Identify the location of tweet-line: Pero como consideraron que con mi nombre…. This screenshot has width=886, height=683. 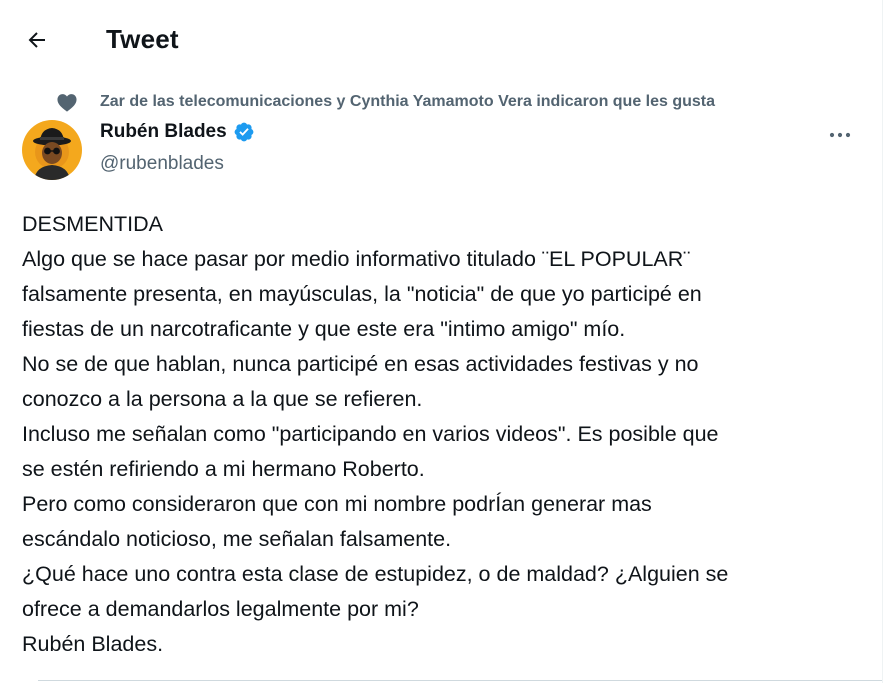
(337, 504).